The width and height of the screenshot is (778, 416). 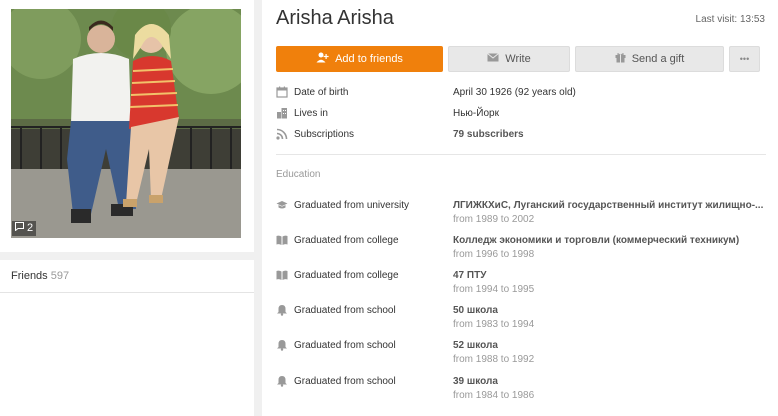 I want to click on more-options-button: •••, so click(x=744, y=59).